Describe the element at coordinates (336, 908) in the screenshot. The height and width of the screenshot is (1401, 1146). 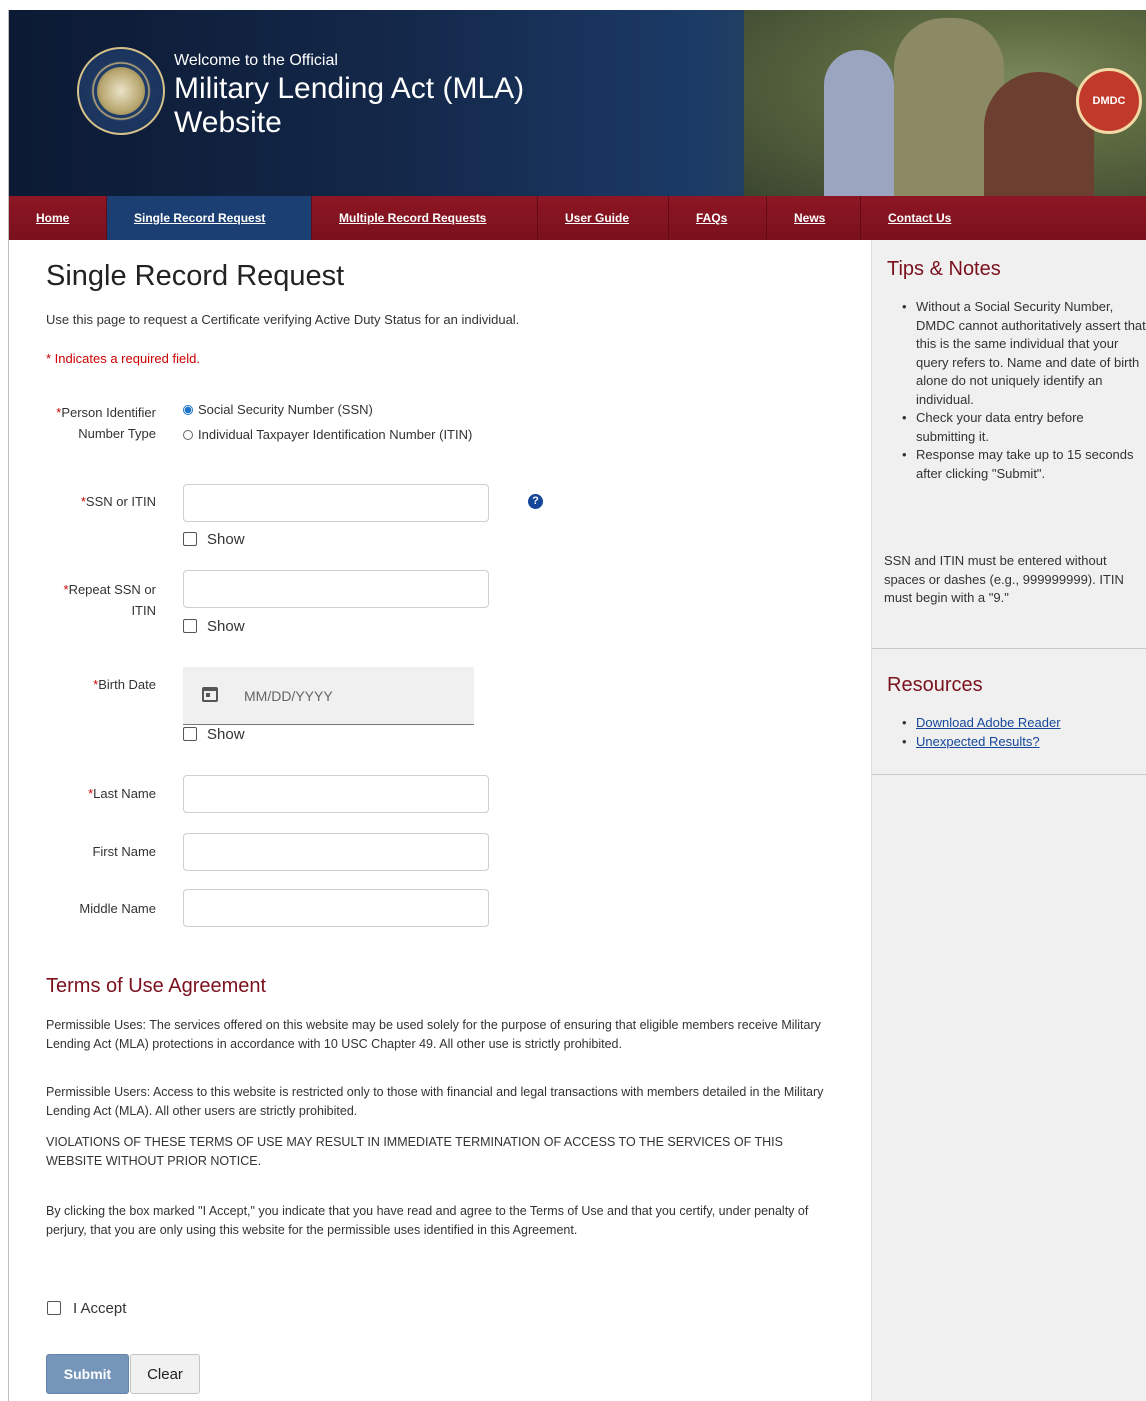
I see `middle-name-input` at that location.